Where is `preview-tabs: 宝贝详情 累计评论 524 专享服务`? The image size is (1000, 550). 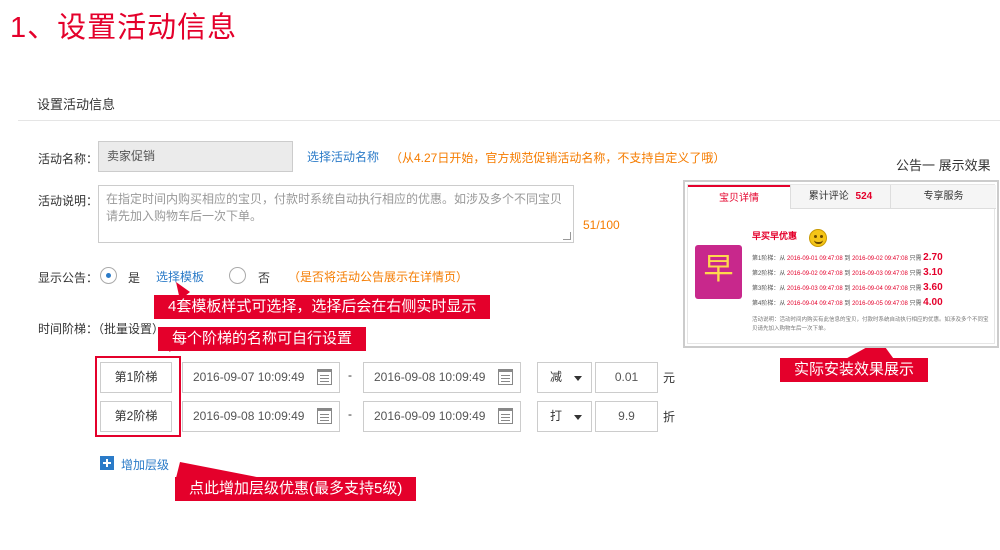
preview-tabs: 宝贝详情 累计评论 524 专享服务 is located at coordinates (842, 197).